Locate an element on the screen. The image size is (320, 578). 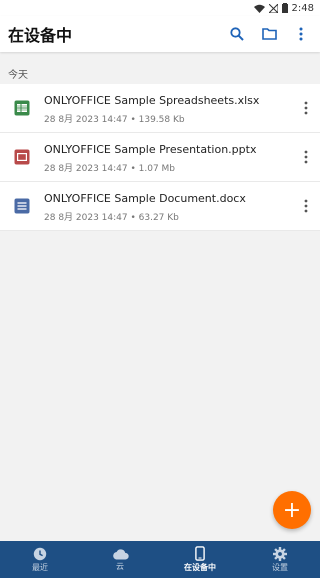
gear-icon is located at coordinates (280, 553).